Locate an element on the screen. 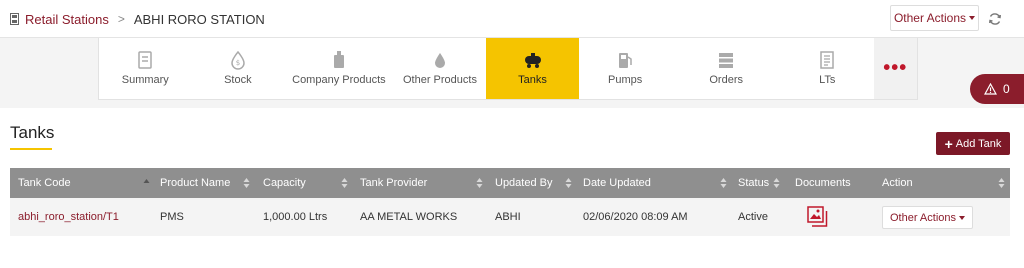 The image size is (1024, 268). other-actions-dropdown: Other Actions is located at coordinates (934, 18).